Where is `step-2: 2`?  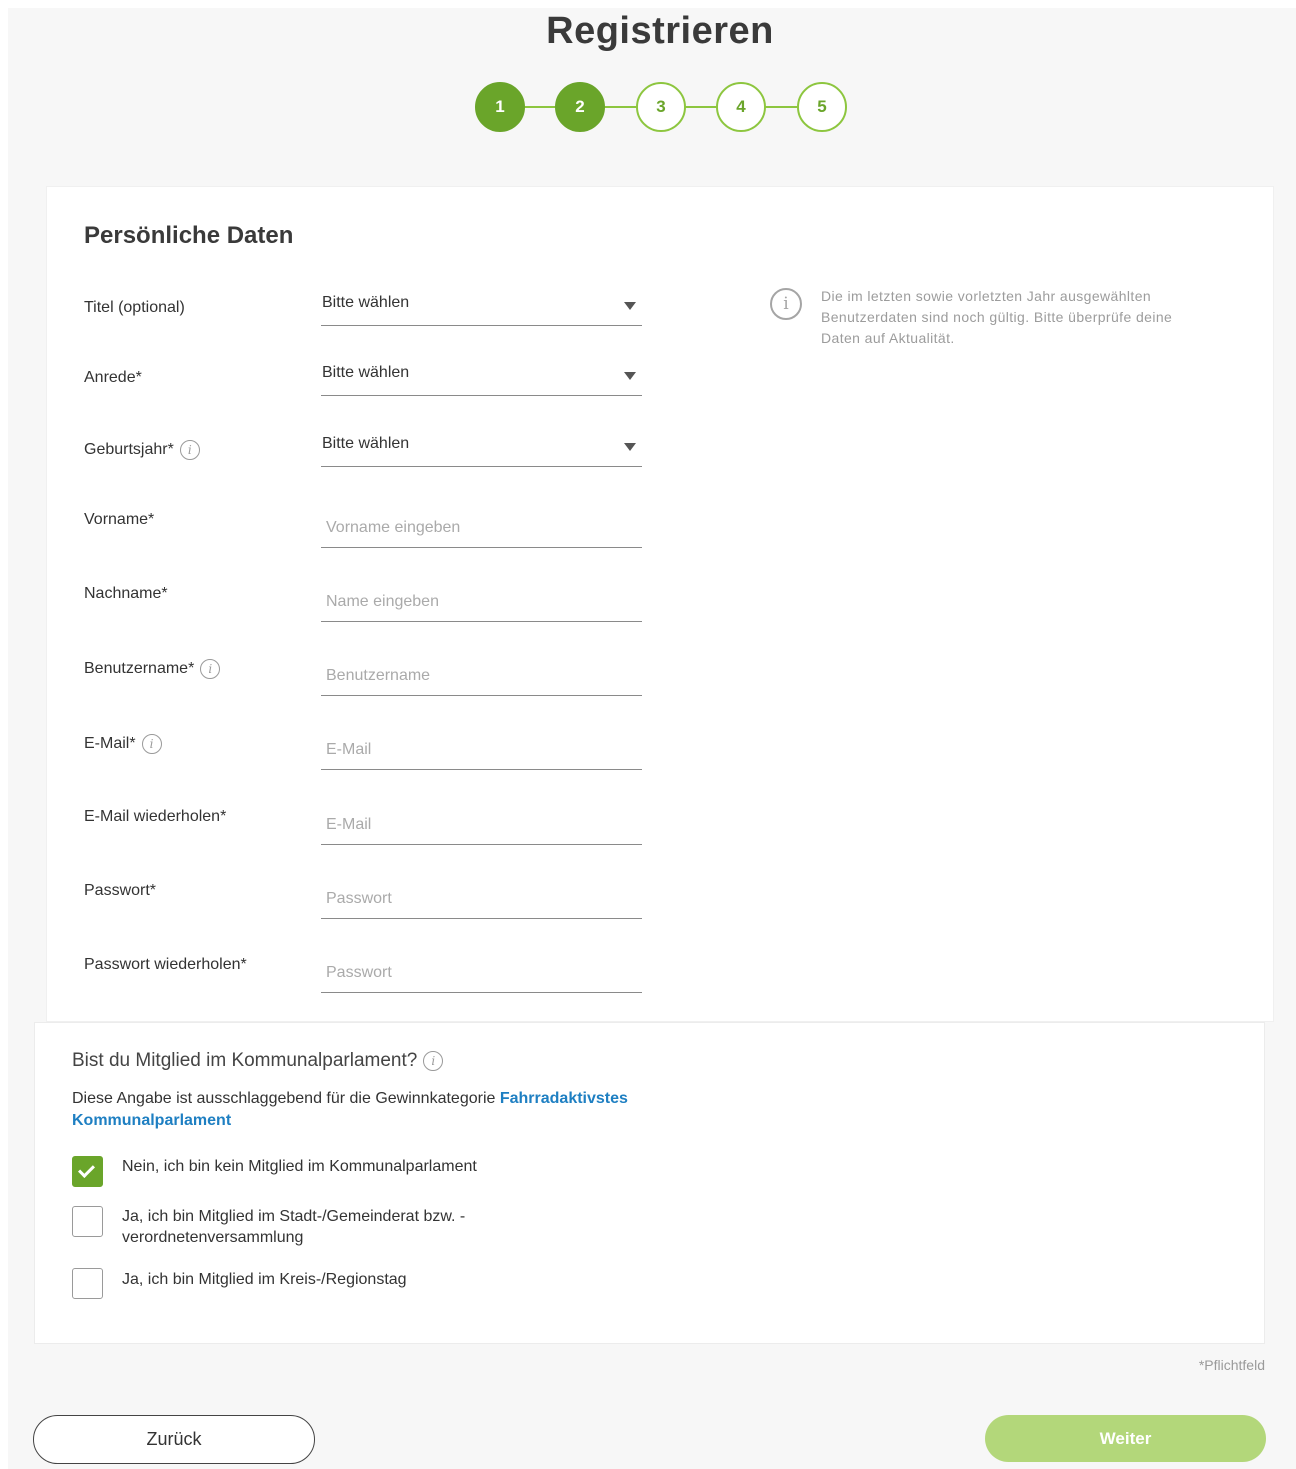 step-2: 2 is located at coordinates (580, 107).